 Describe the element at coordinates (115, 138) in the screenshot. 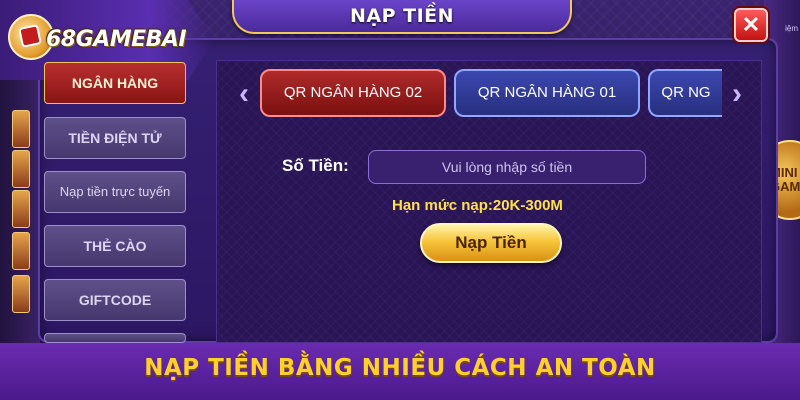

I see `sidebar-item-crypto: TIỀN ĐIỆN TỬ` at that location.